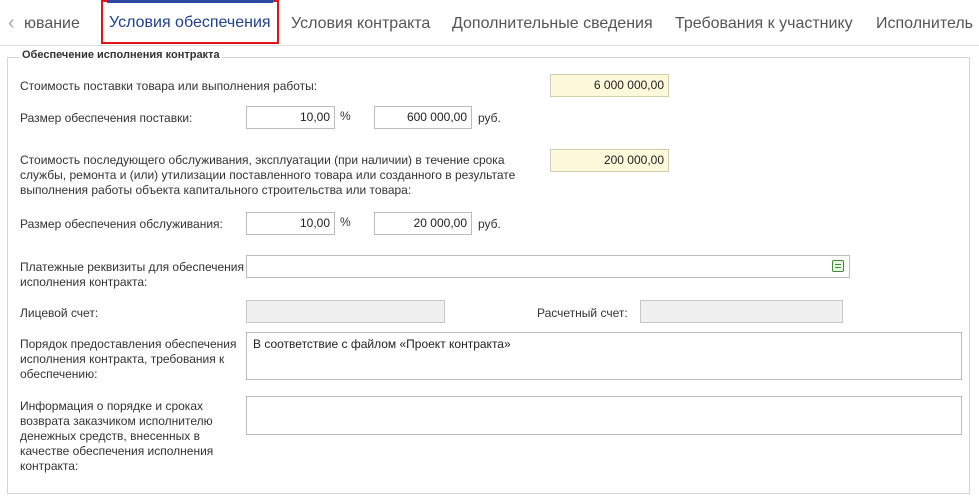 The height and width of the screenshot is (503, 979). What do you see at coordinates (423, 223) in the screenshot?
I see `service-security-amount-field: 20 000,00` at bounding box center [423, 223].